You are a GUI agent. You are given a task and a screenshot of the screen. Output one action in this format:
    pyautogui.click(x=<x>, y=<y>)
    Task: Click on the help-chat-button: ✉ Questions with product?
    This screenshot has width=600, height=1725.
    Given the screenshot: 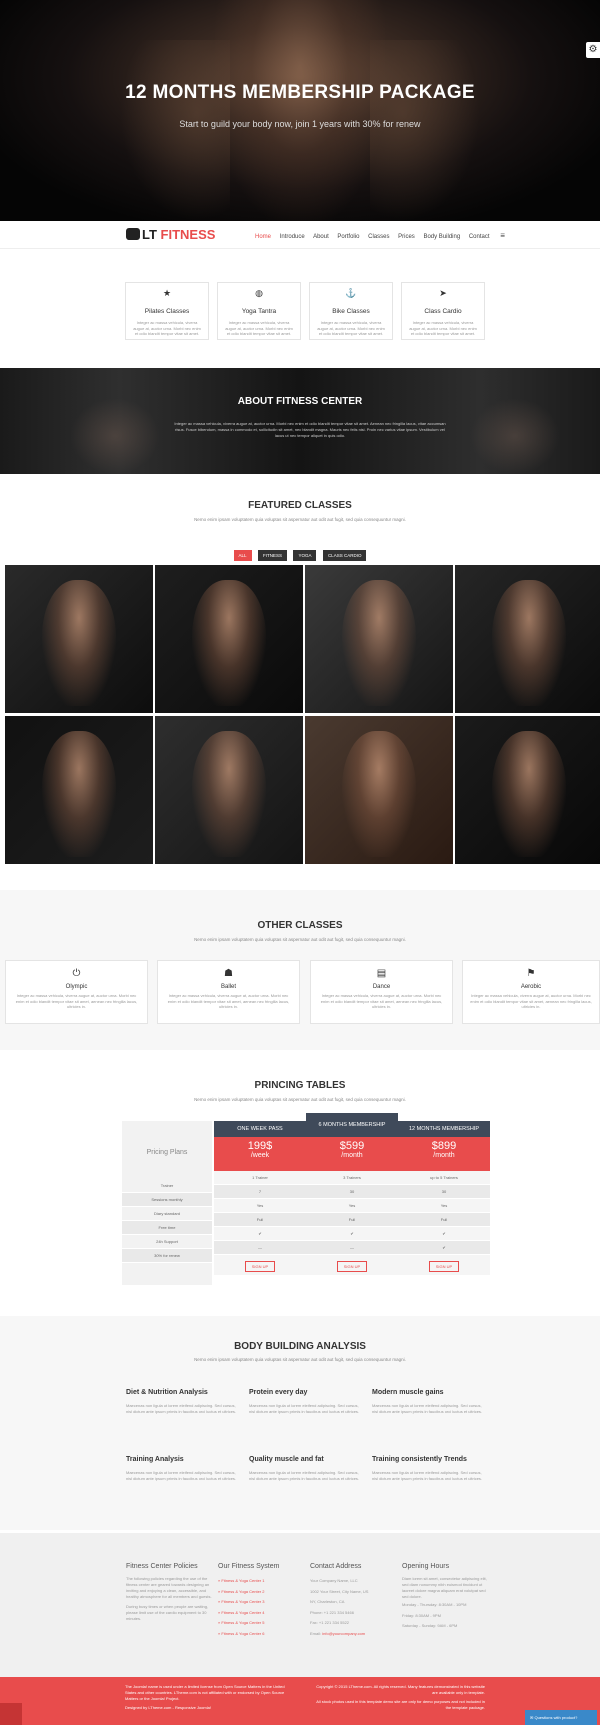 What is the action you would take?
    pyautogui.click(x=561, y=1717)
    